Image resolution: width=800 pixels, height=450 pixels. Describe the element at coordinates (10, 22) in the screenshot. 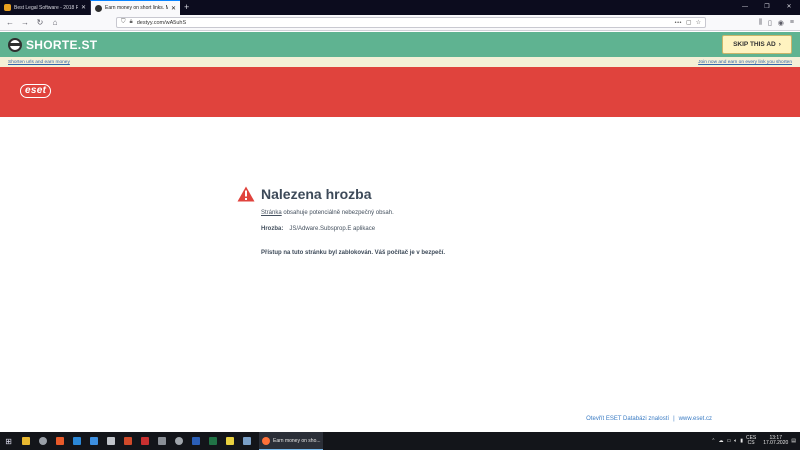

I see `back-icon: ←` at that location.